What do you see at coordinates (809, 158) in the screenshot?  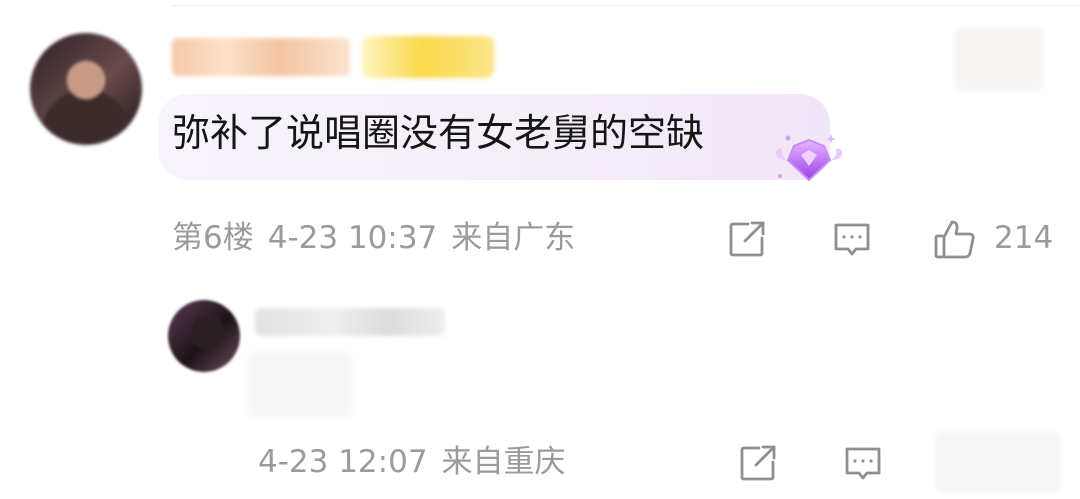 I see `purple-gem-badge-icon` at bounding box center [809, 158].